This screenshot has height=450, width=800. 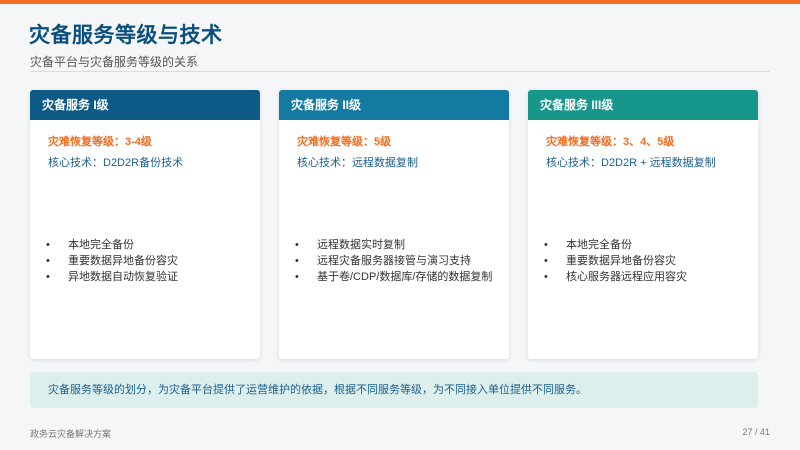 What do you see at coordinates (123, 277) in the screenshot?
I see `feature-text: 异地数据自动恢复验证` at bounding box center [123, 277].